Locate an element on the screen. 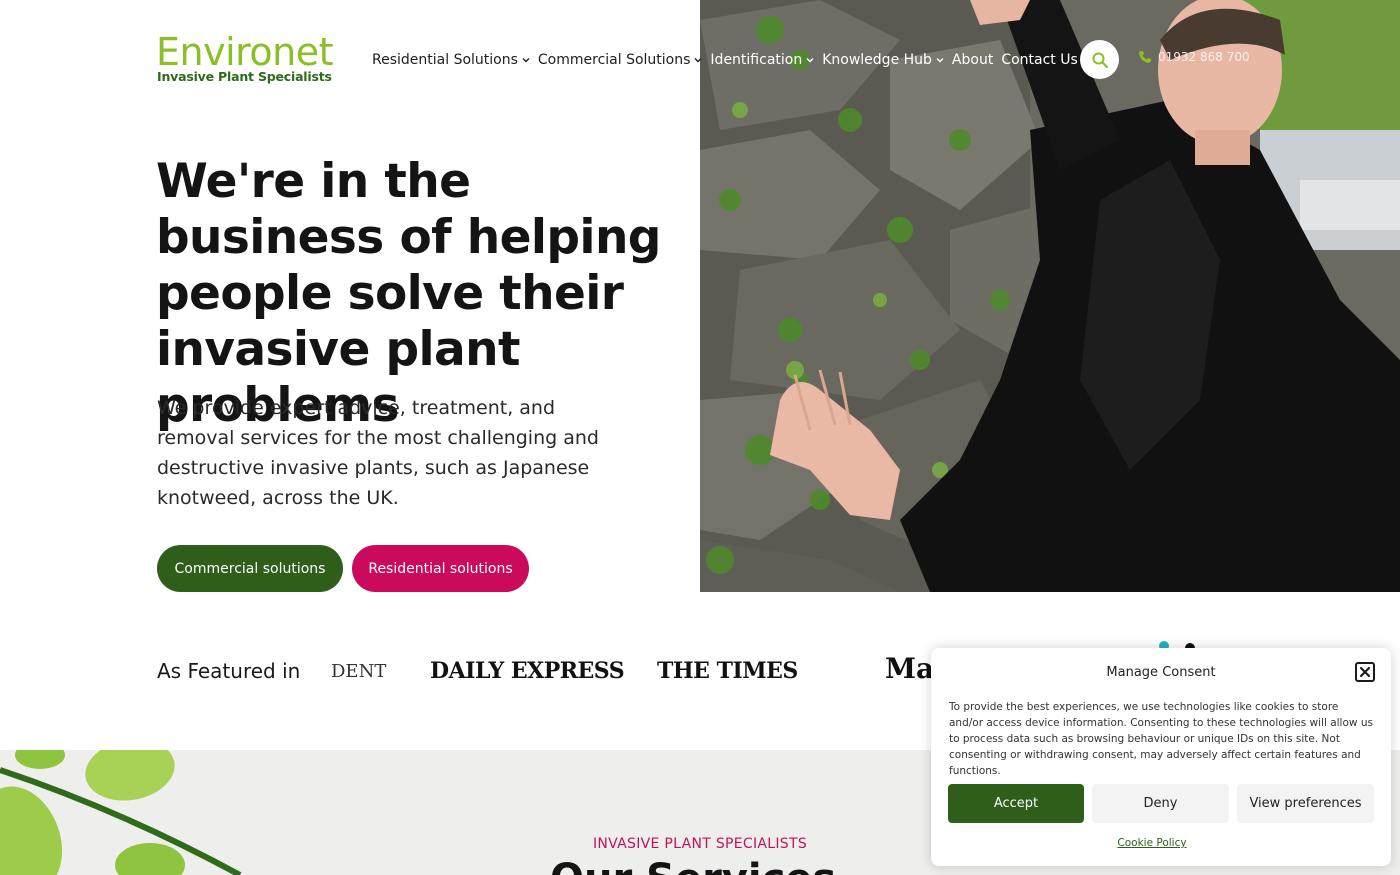  close-icon is located at coordinates (1365, 672).